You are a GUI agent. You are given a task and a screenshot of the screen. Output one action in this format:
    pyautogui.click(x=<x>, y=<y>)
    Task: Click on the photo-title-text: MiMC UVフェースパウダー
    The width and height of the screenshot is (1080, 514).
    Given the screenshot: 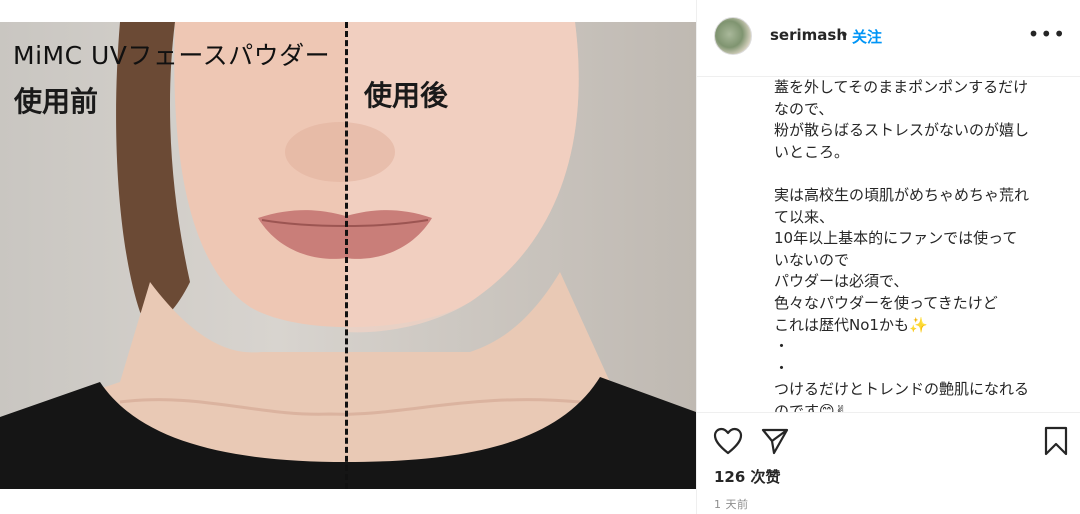 What is the action you would take?
    pyautogui.click(x=172, y=55)
    